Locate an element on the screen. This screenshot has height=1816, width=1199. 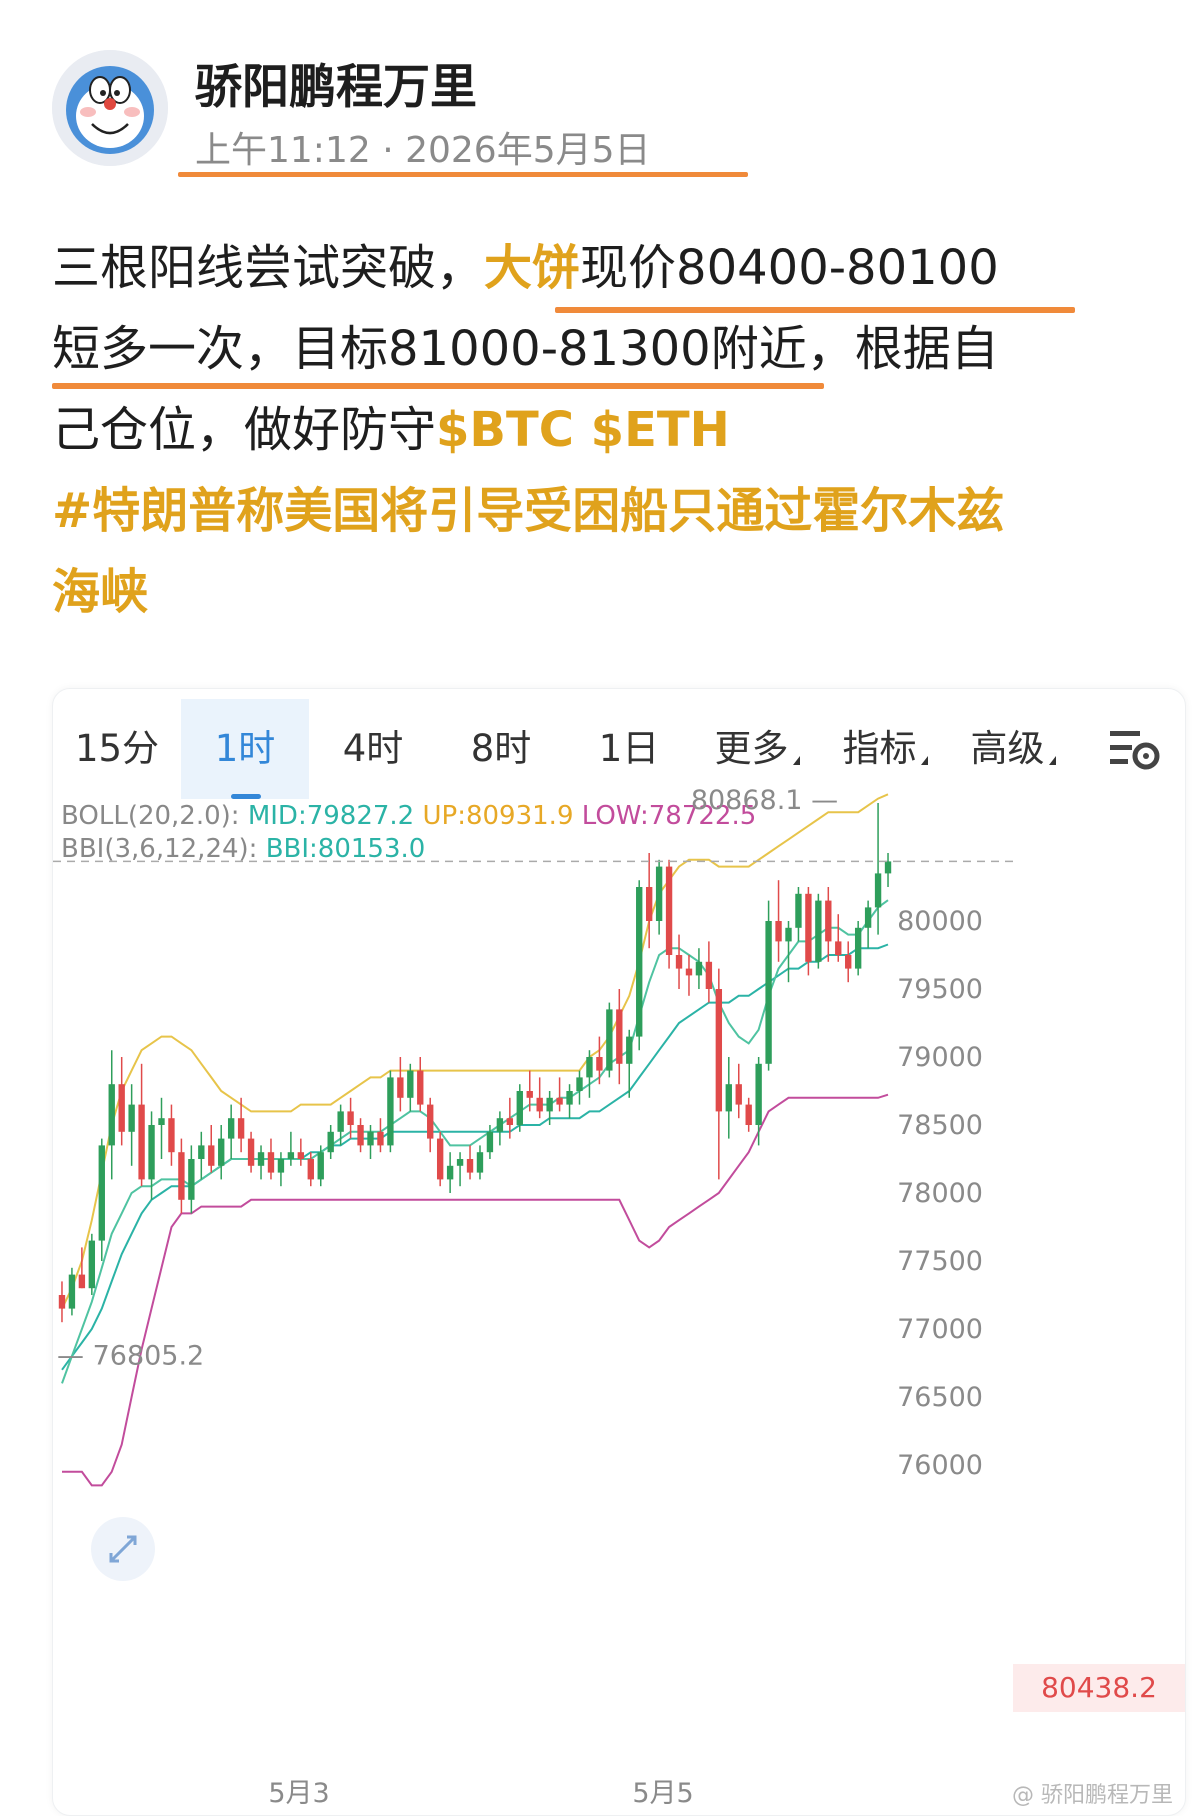
ticker-tags: $BTC $ETH is located at coordinates (583, 430).